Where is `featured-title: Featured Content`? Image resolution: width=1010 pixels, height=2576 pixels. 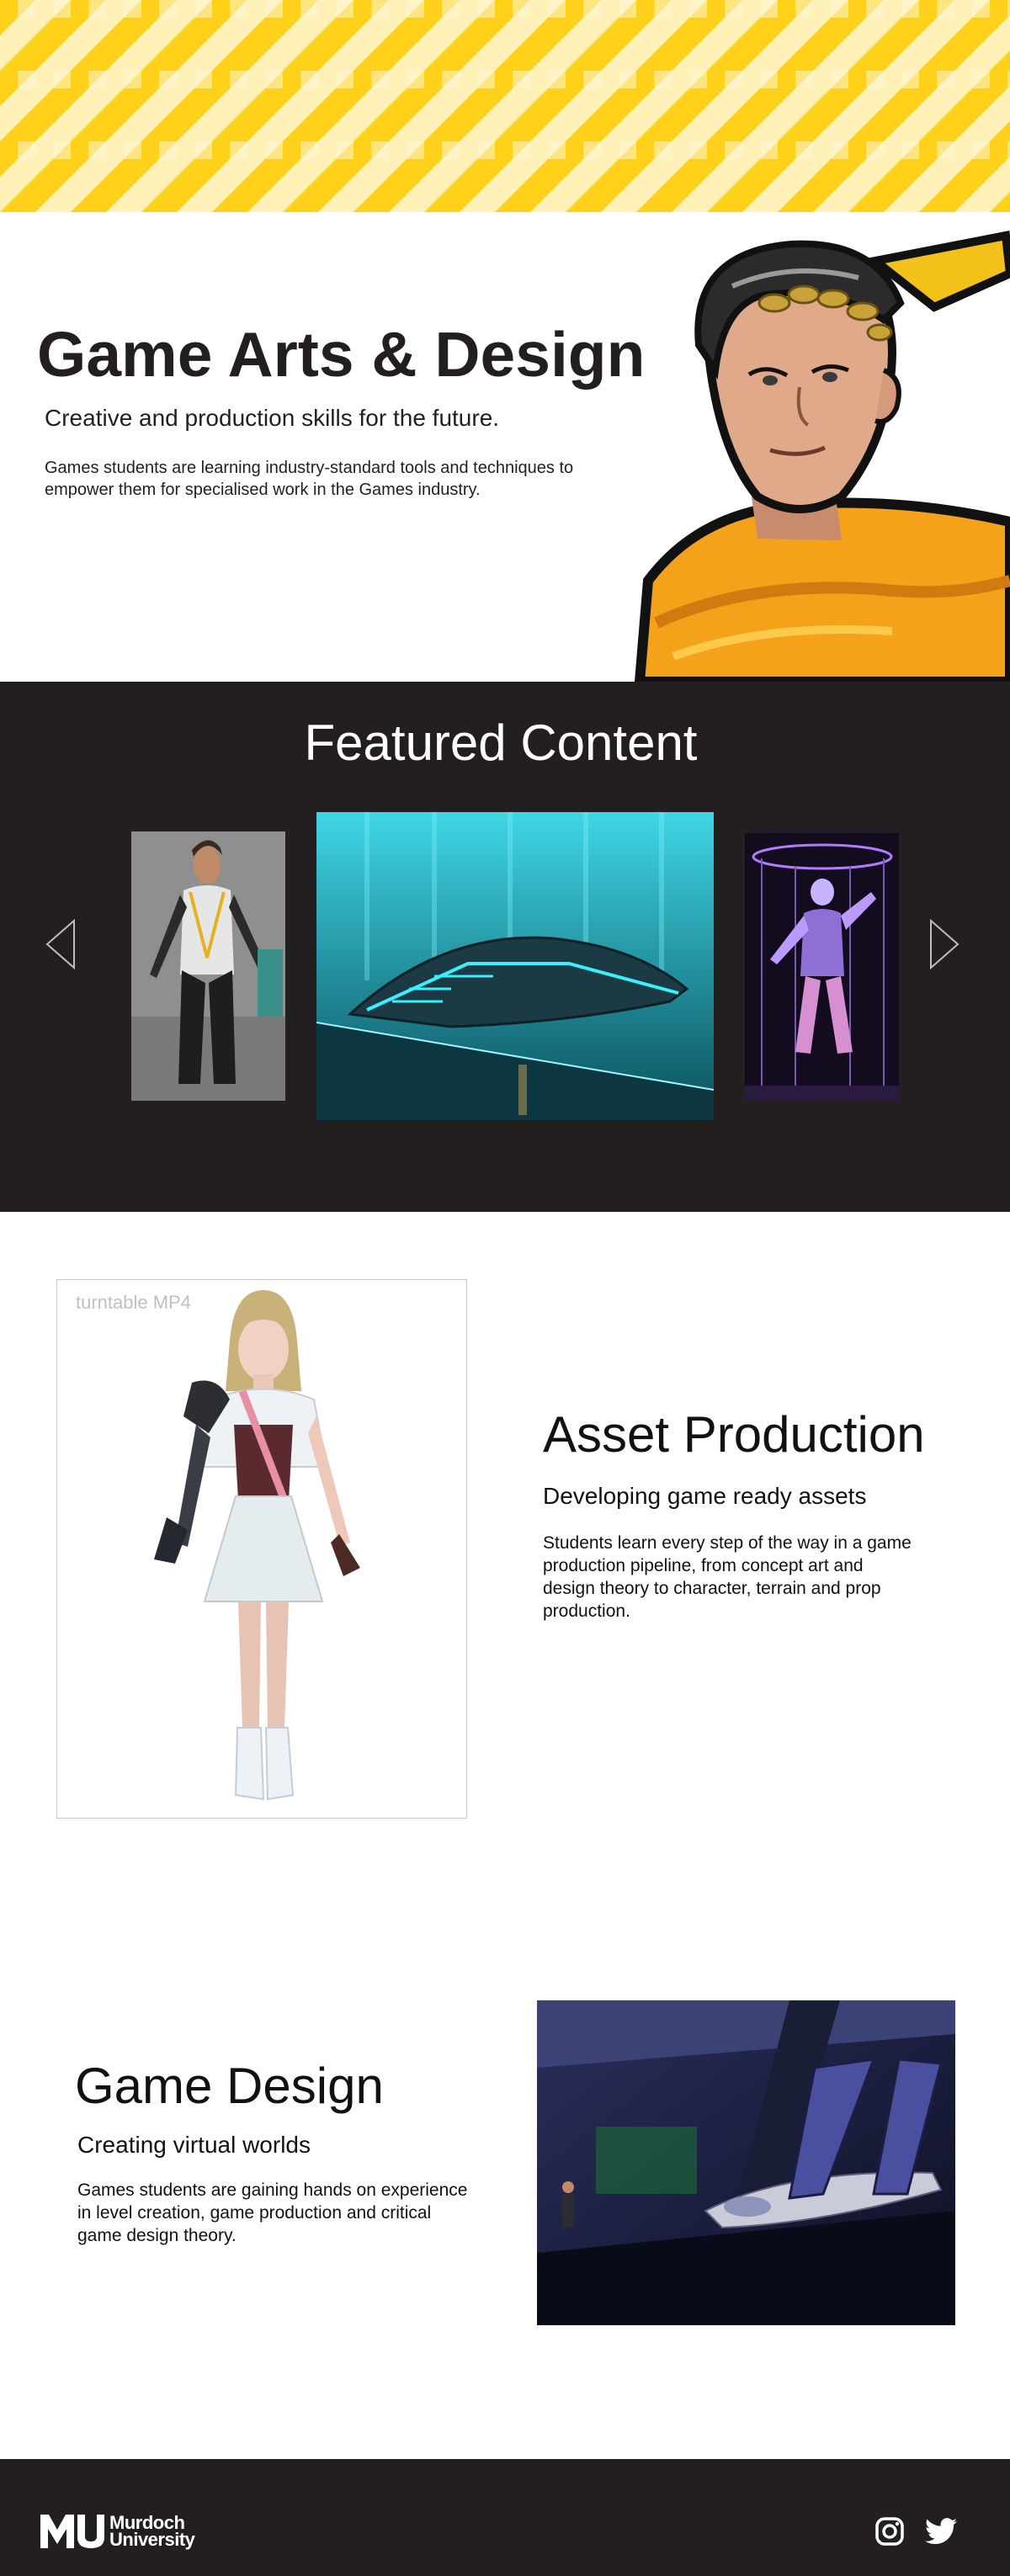
featured-title: Featured Content is located at coordinates (501, 742).